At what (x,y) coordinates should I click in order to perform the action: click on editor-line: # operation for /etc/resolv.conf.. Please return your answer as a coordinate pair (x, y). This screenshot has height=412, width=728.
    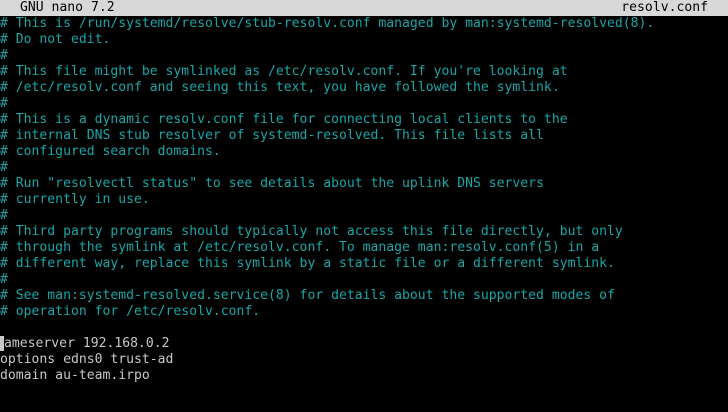
    Looking at the image, I should click on (130, 311).